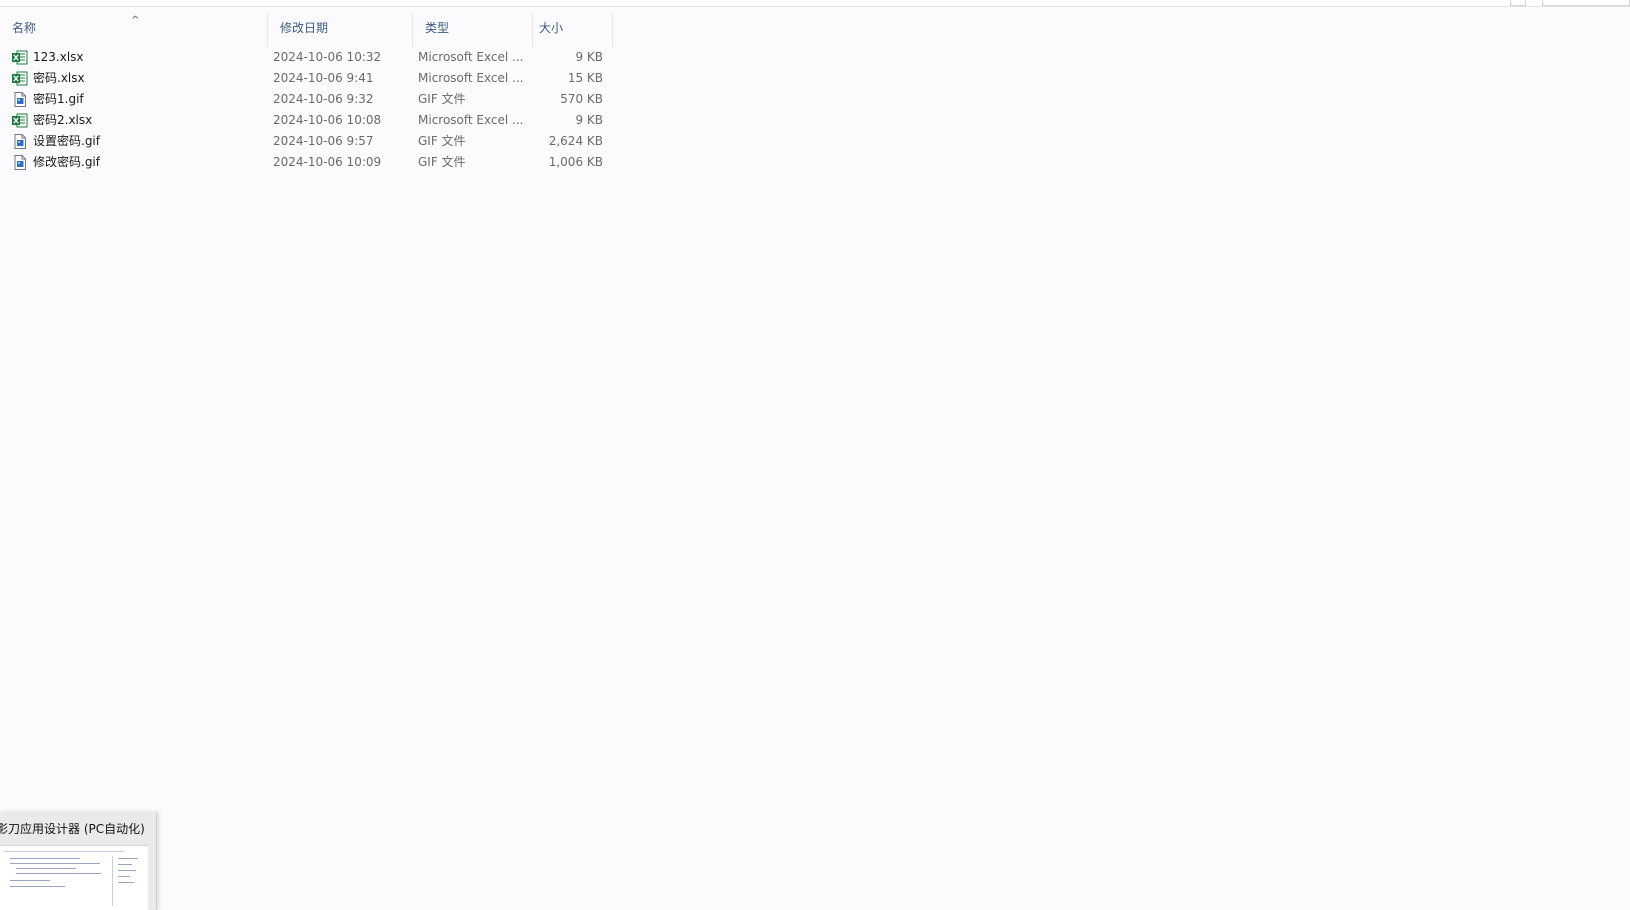 The width and height of the screenshot is (1630, 910). I want to click on sort-ascending-icon: ^, so click(135, 20).